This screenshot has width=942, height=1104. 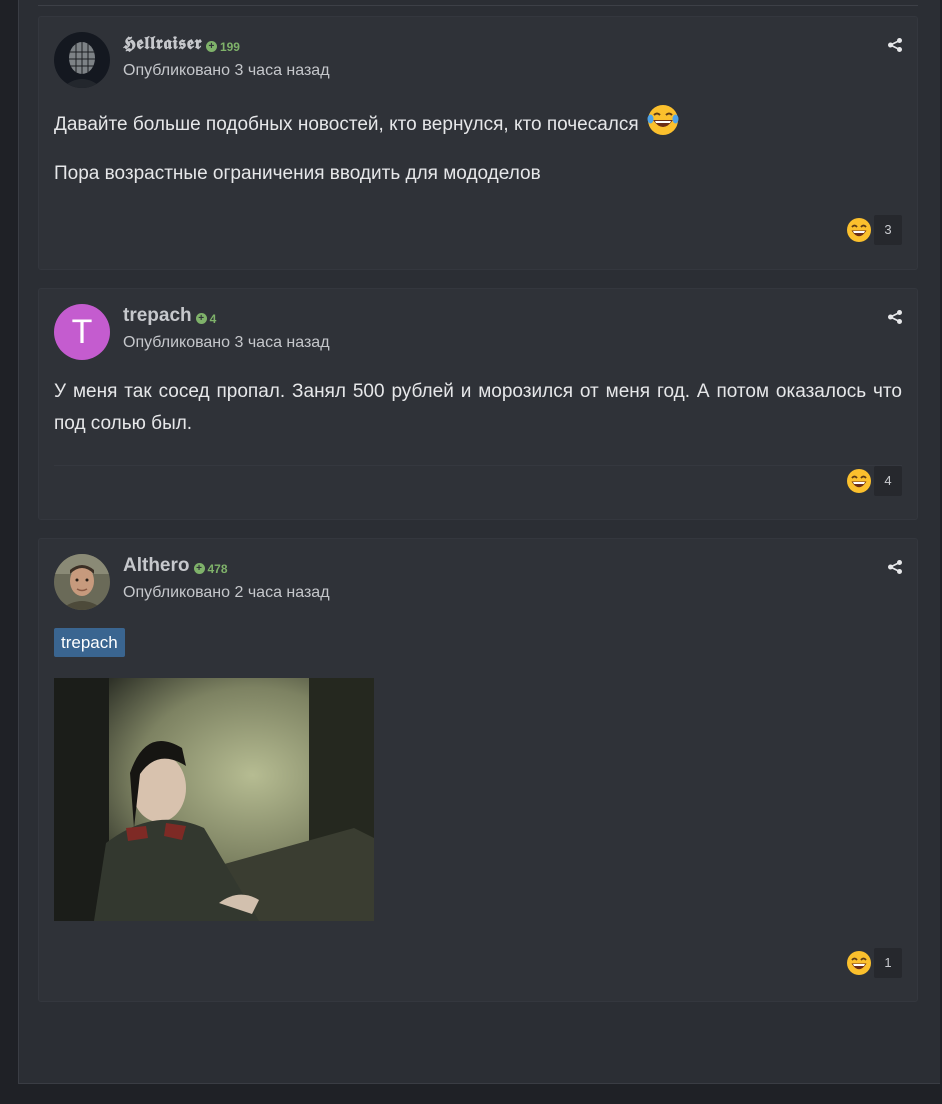 What do you see at coordinates (213, 318) in the screenshot?
I see `reputation-count: 4` at bounding box center [213, 318].